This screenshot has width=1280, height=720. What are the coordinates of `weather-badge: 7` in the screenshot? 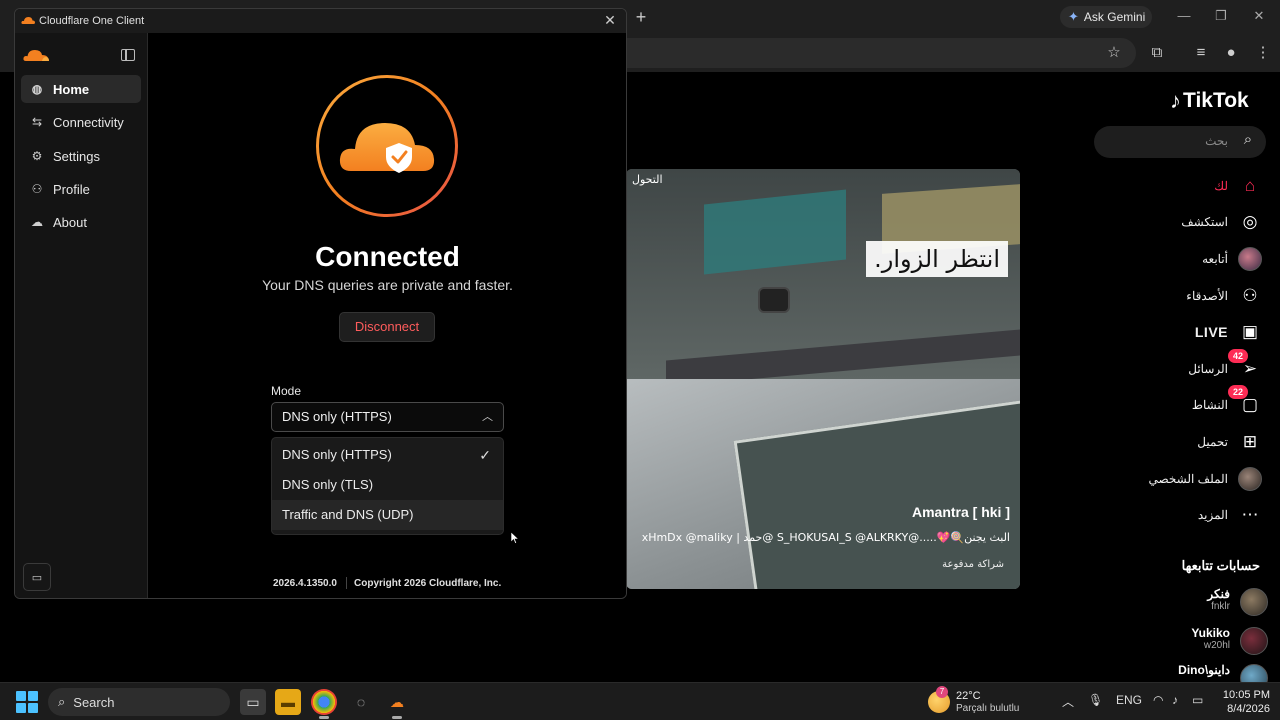 It's located at (942, 692).